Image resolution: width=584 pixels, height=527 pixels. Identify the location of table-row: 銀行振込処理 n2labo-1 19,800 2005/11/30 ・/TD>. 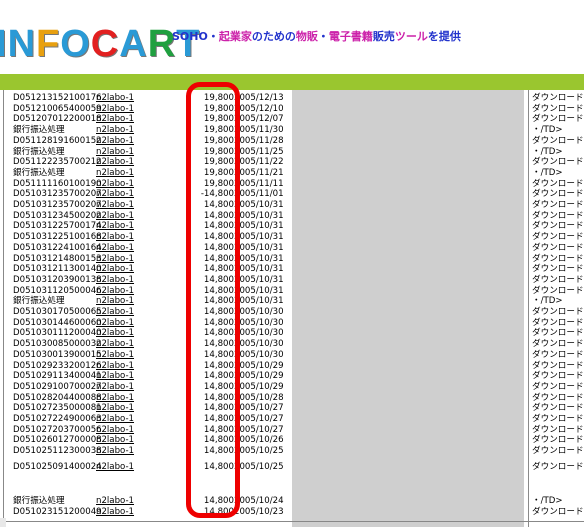
(292, 130).